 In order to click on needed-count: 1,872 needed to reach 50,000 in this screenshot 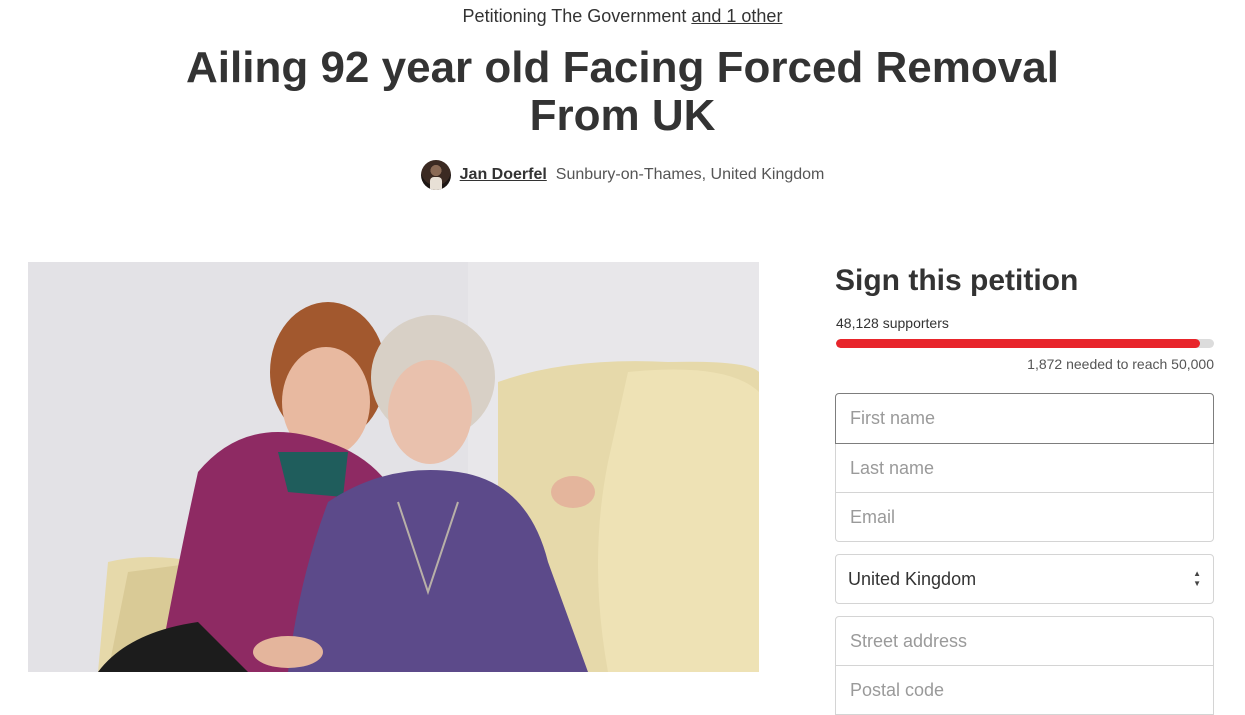, I will do `click(1120, 364)`.